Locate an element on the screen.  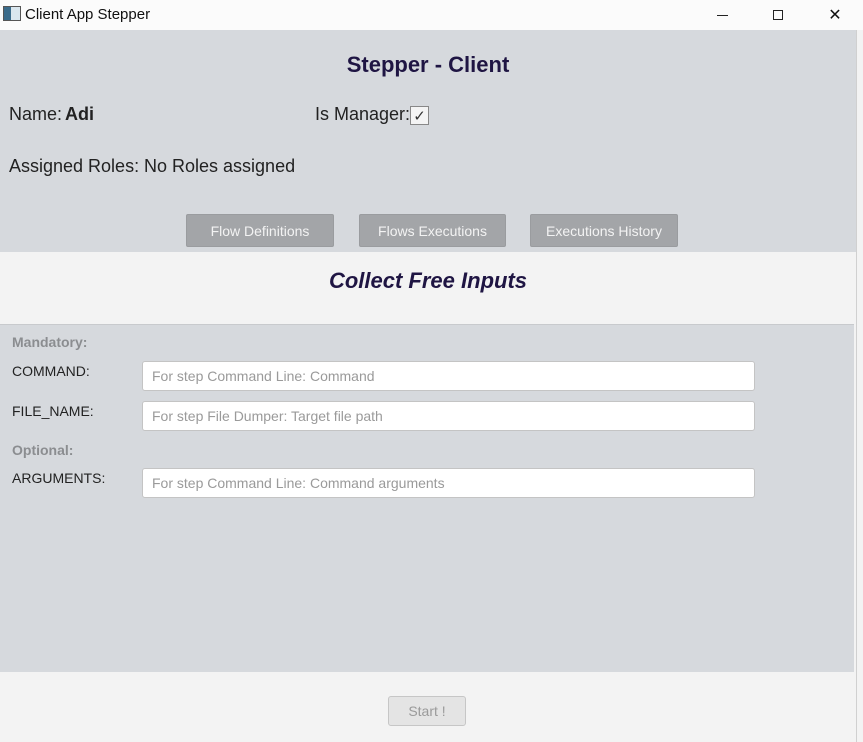
close-button: ✕ is located at coordinates (835, 15).